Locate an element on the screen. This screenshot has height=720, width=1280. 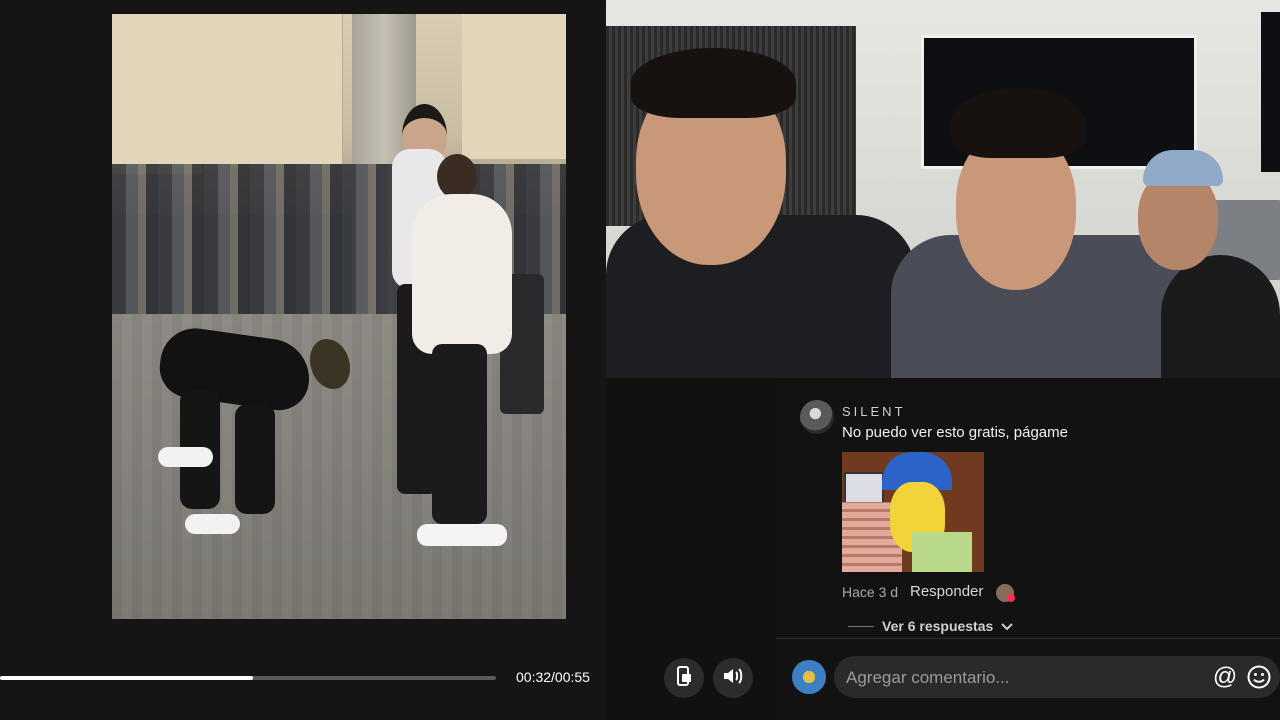
video-scene-bending-person is located at coordinates (252, 426).